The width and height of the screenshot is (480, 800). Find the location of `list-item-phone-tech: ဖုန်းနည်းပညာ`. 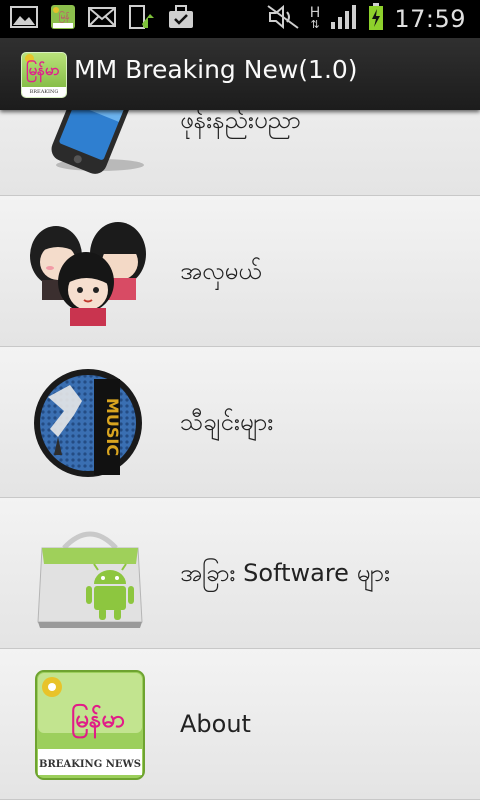

list-item-phone-tech: ဖုန်းနည်းပညာ is located at coordinates (240, 153).